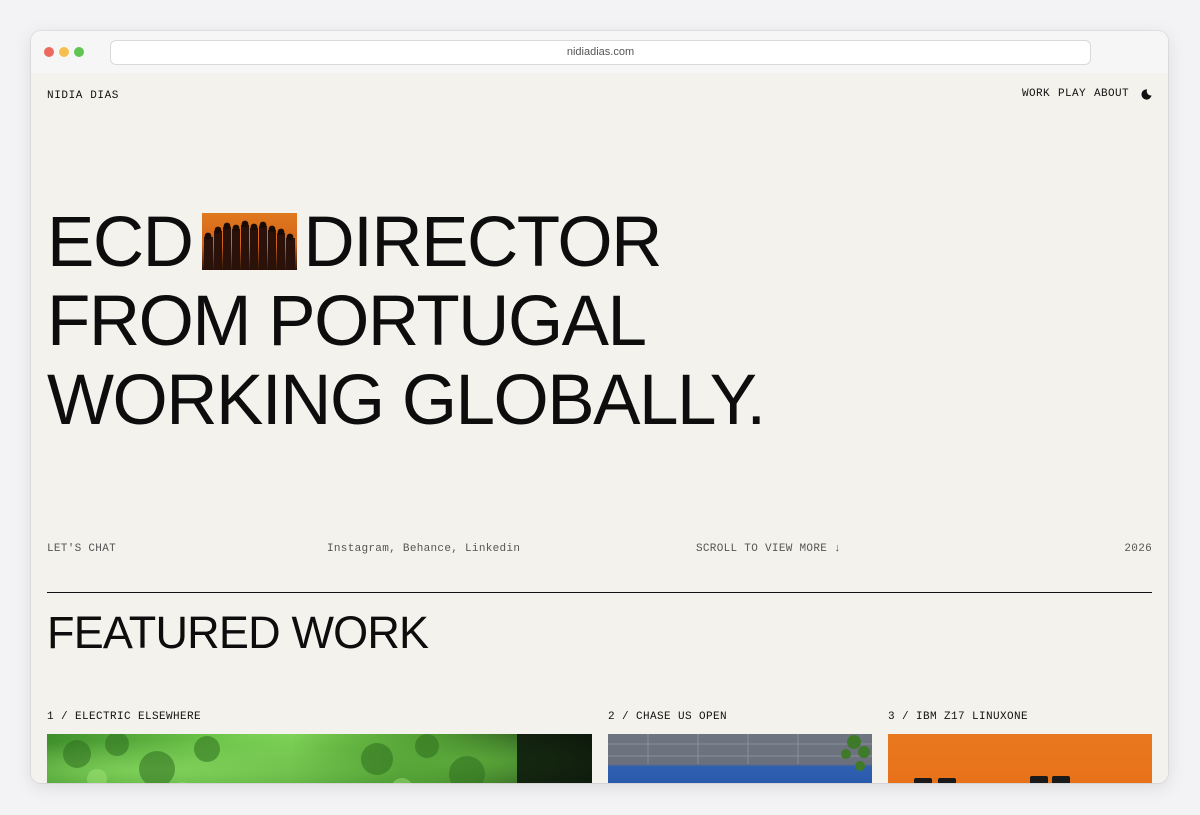  What do you see at coordinates (740, 758) in the screenshot?
I see `work-item-2-image` at bounding box center [740, 758].